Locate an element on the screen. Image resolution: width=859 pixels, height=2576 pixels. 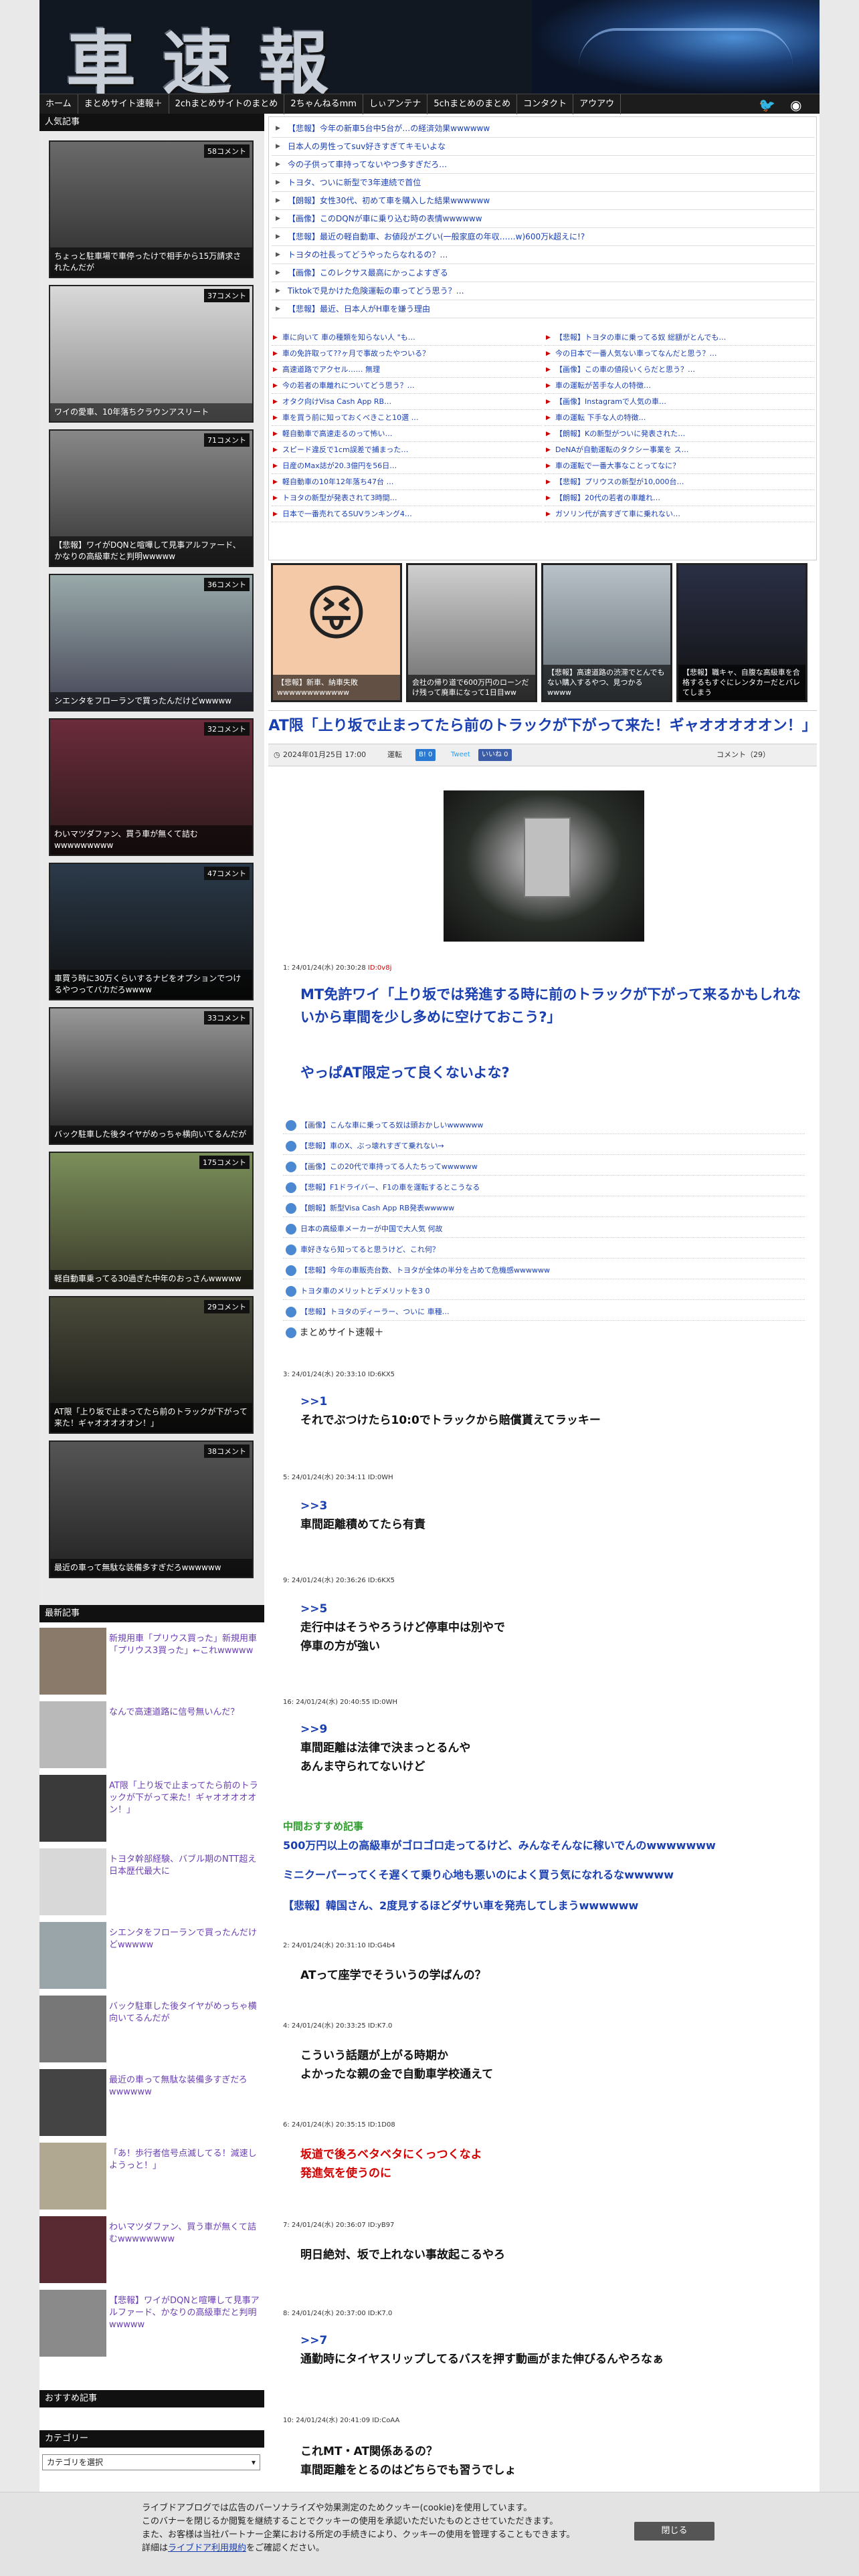
list-link: 【悲報】最近、日本人がH車を嫌う理由 is located at coordinates (543, 309).